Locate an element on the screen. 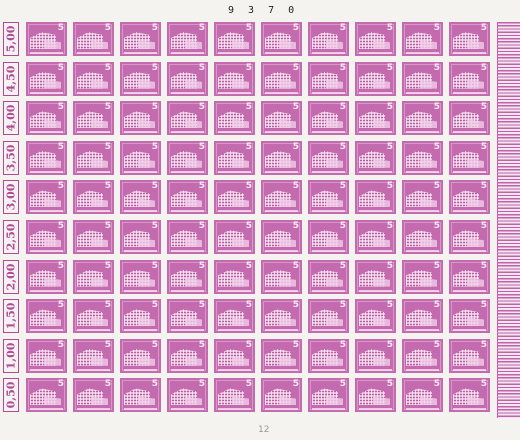 This screenshot has width=520, height=440. counter-box: 4,00 is located at coordinates (11, 118).